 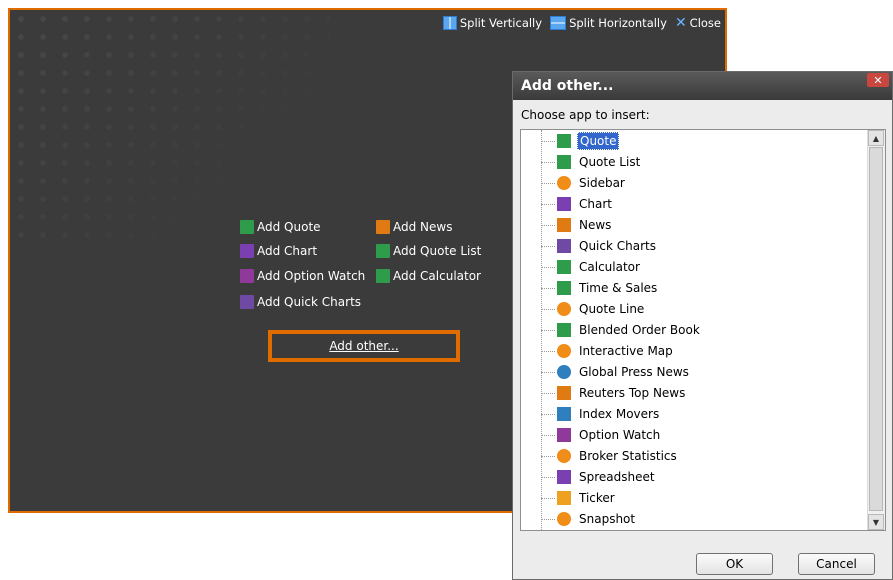 I want to click on tree-item-label: Quote Line, so click(x=612, y=309).